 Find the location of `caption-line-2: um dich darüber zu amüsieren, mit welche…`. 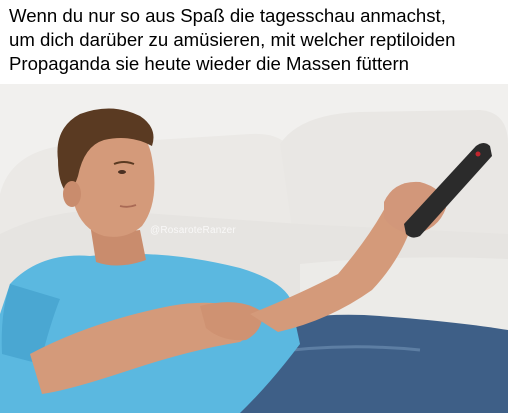

caption-line-2: um dich darüber zu amüsieren, mit welche… is located at coordinates (232, 39).